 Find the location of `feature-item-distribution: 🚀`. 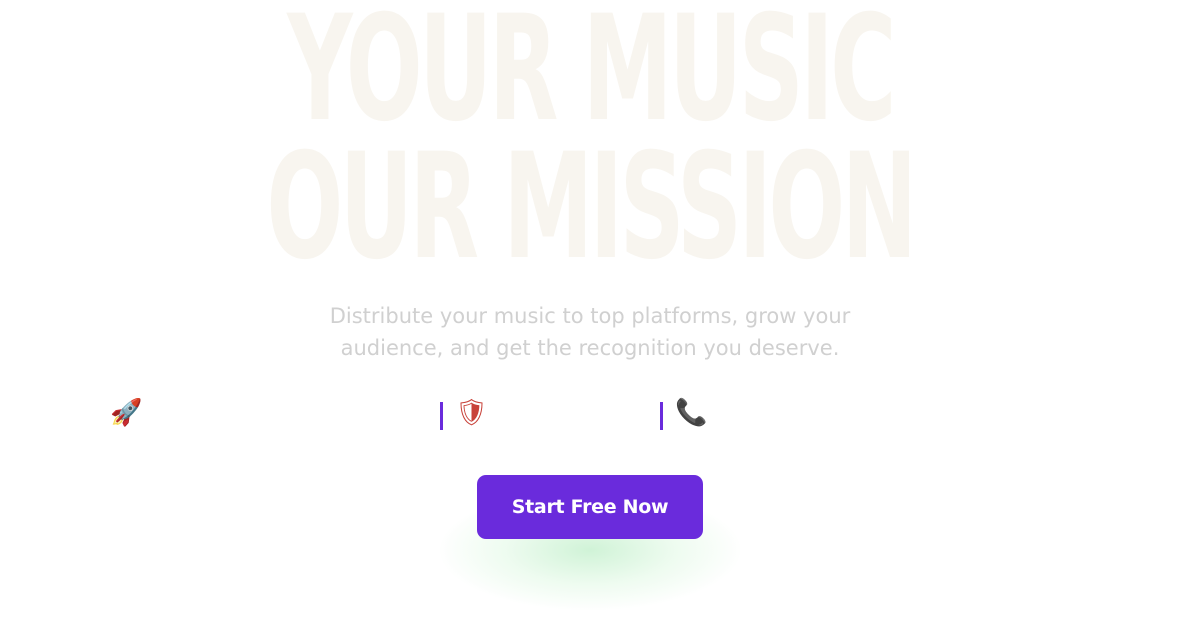

feature-item-distribution: 🚀 is located at coordinates (126, 413).